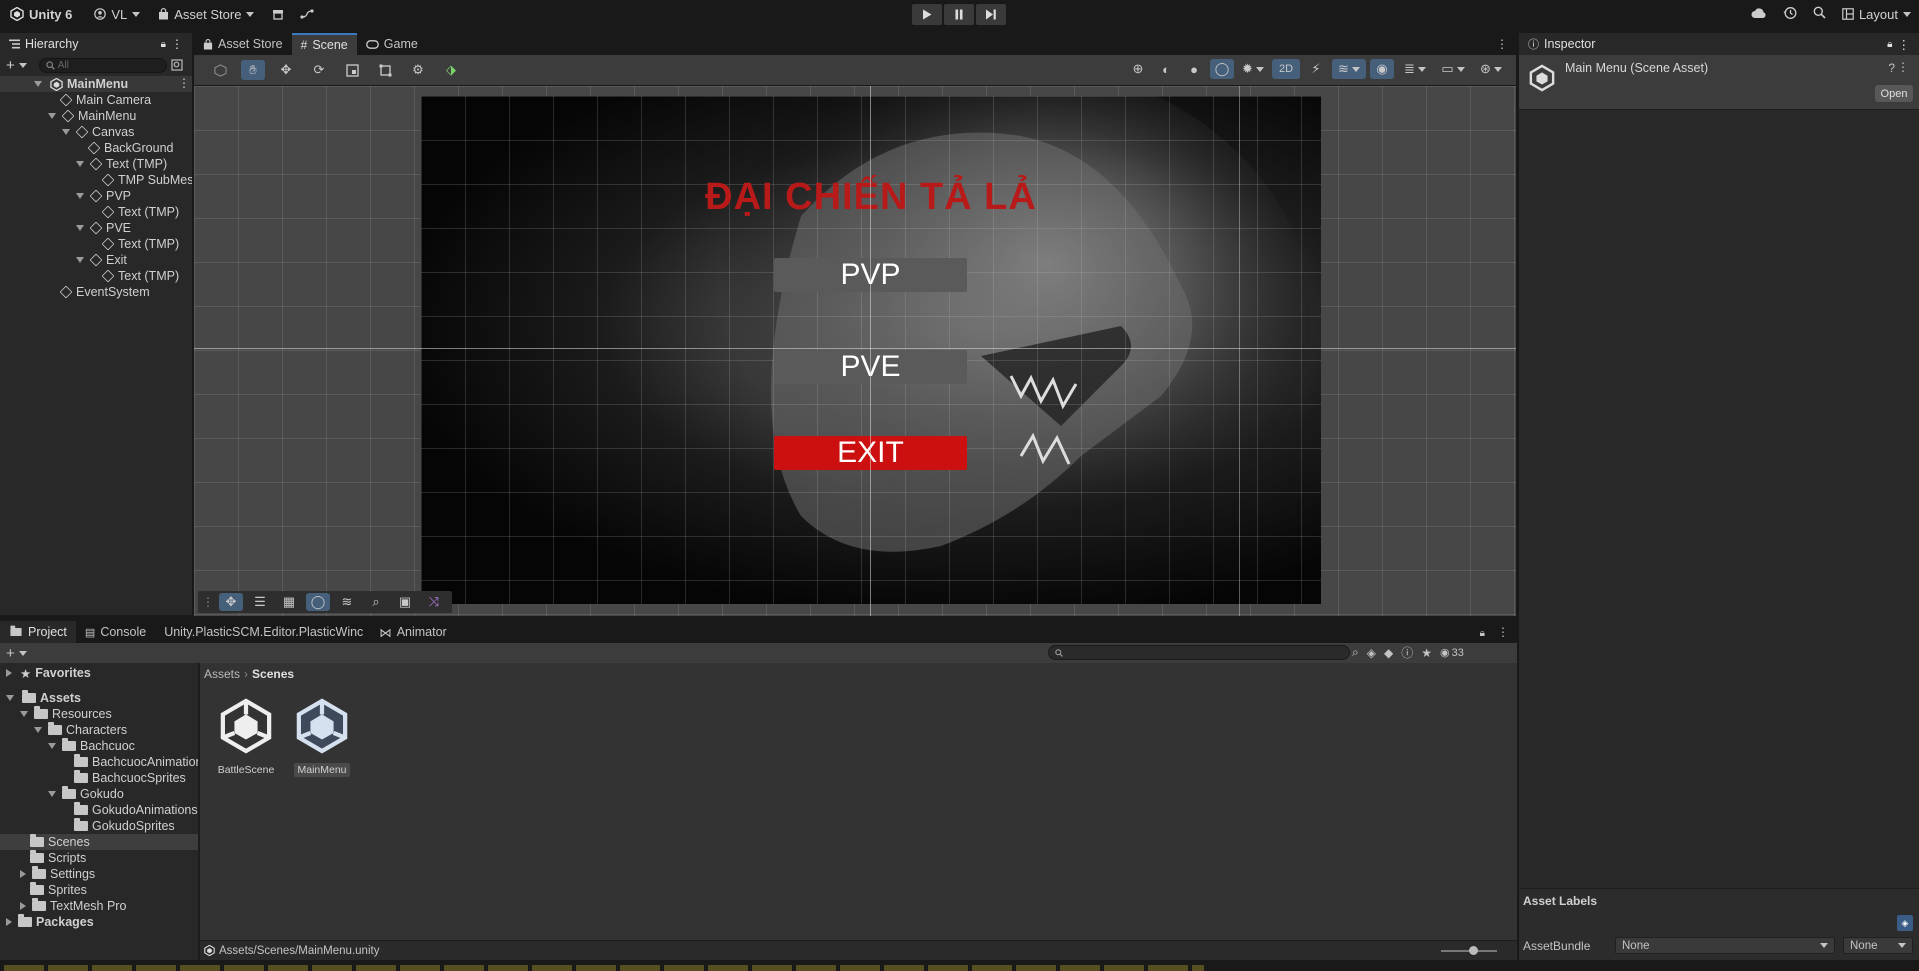 Image resolution: width=1919 pixels, height=971 pixels. Describe the element at coordinates (96, 44) in the screenshot. I see `tab-hierarchy: Hierarchy 🔒︎ ⋮` at that location.